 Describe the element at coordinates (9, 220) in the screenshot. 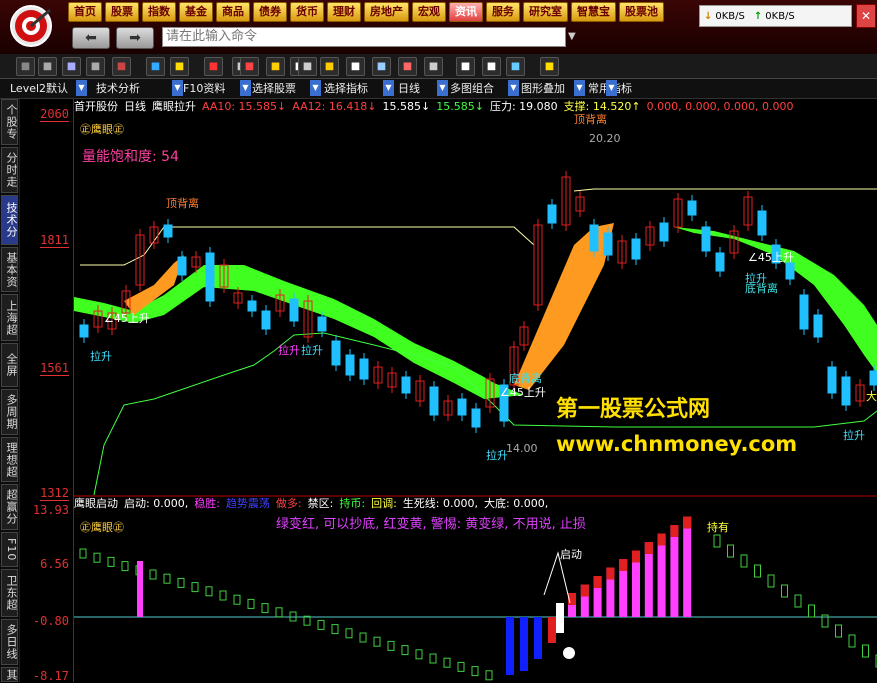

I see `sidebar-item-2: 技术分` at that location.